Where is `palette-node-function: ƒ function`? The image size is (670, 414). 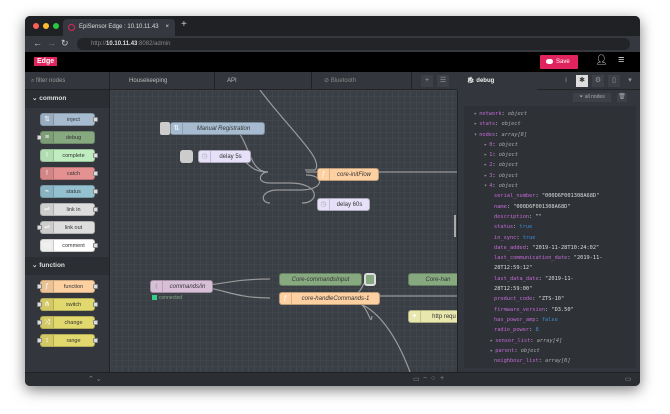
palette-node-function: ƒ function is located at coordinates (67, 286).